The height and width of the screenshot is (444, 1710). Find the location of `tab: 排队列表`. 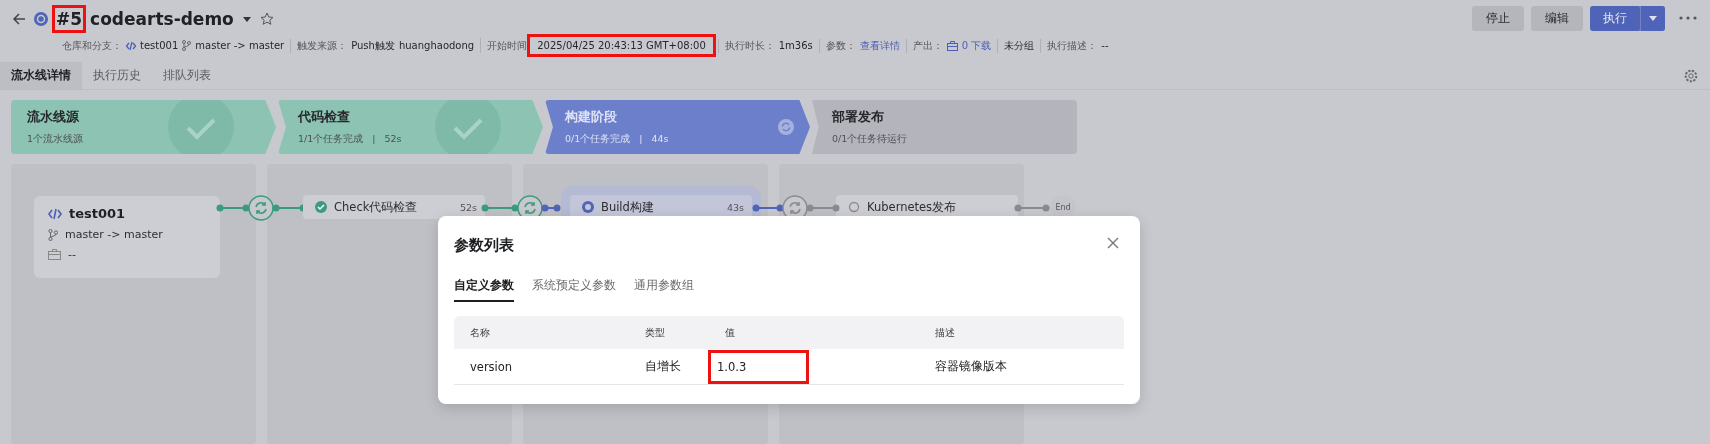

tab: 排队列表 is located at coordinates (187, 75).